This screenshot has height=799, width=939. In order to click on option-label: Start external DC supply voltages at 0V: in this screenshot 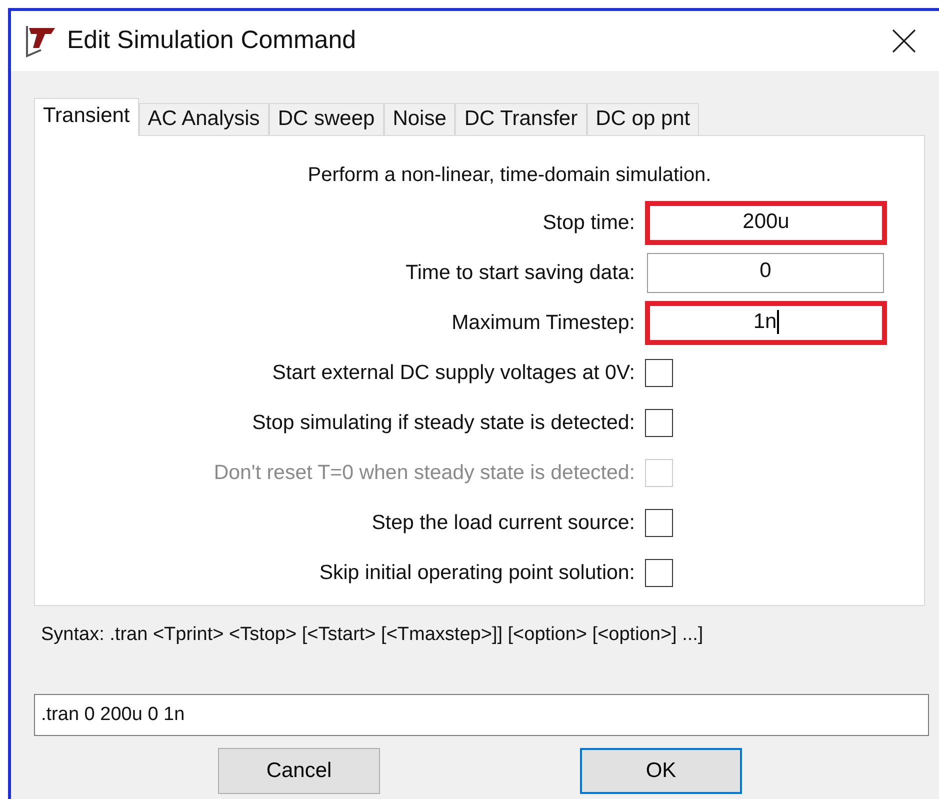, I will do `click(453, 373)`.